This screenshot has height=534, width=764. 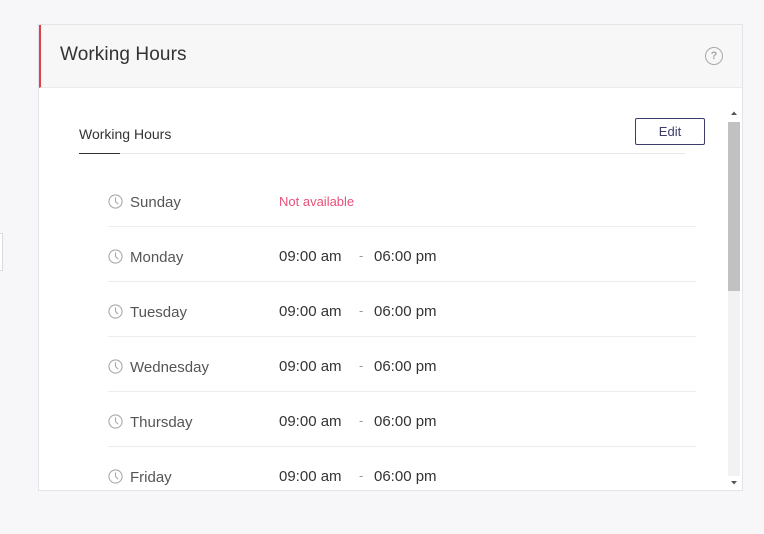 I want to click on schedule-row-tuesday: Tuesday 09:00 am - 06:00 pm, so click(x=402, y=309).